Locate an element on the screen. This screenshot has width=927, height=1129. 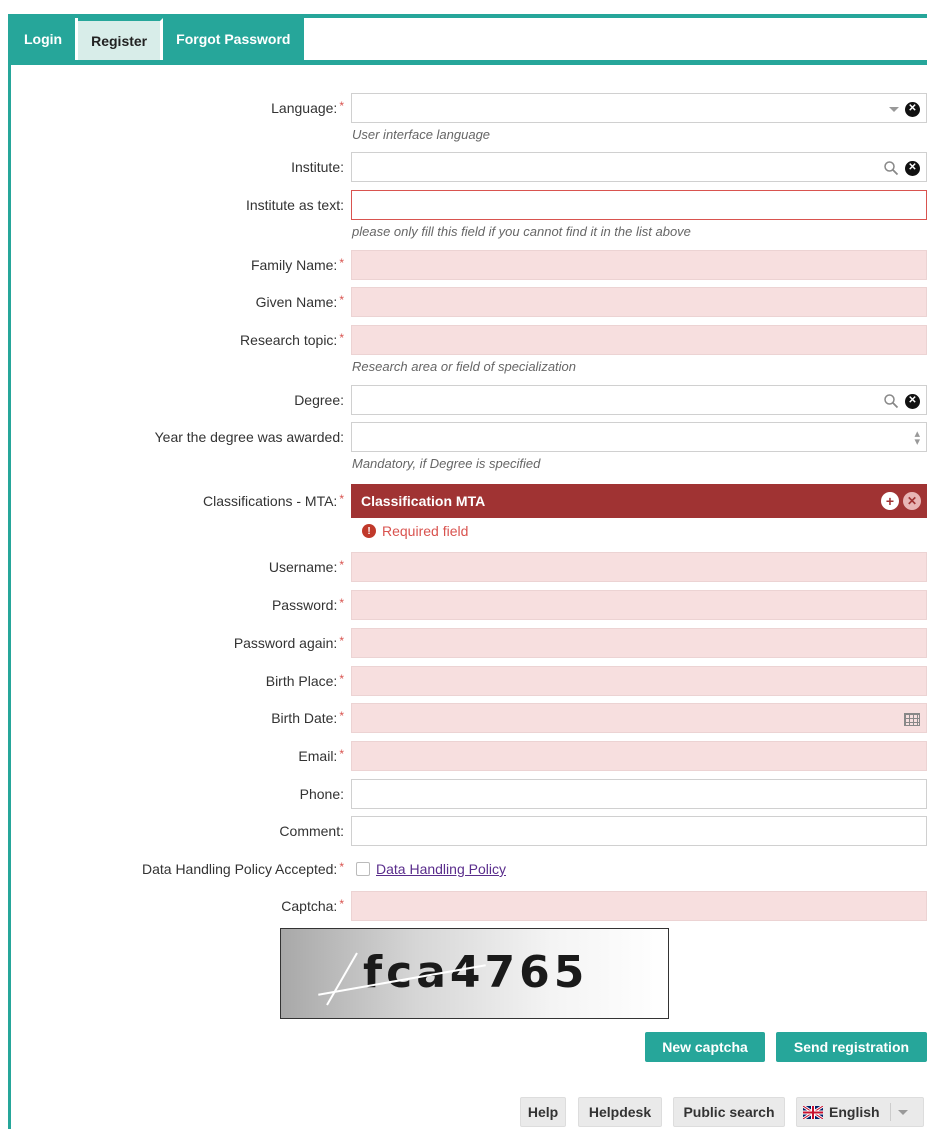
tab-forgot-password: Forgot Password is located at coordinates (235, 39).